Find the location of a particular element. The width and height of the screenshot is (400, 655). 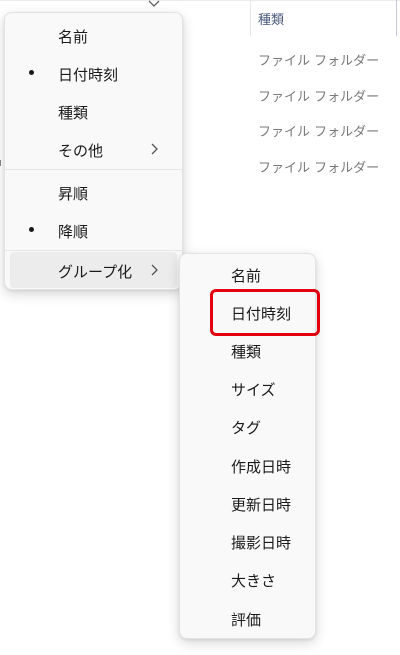

menu-item-label: 撮影日時 is located at coordinates (261, 543).